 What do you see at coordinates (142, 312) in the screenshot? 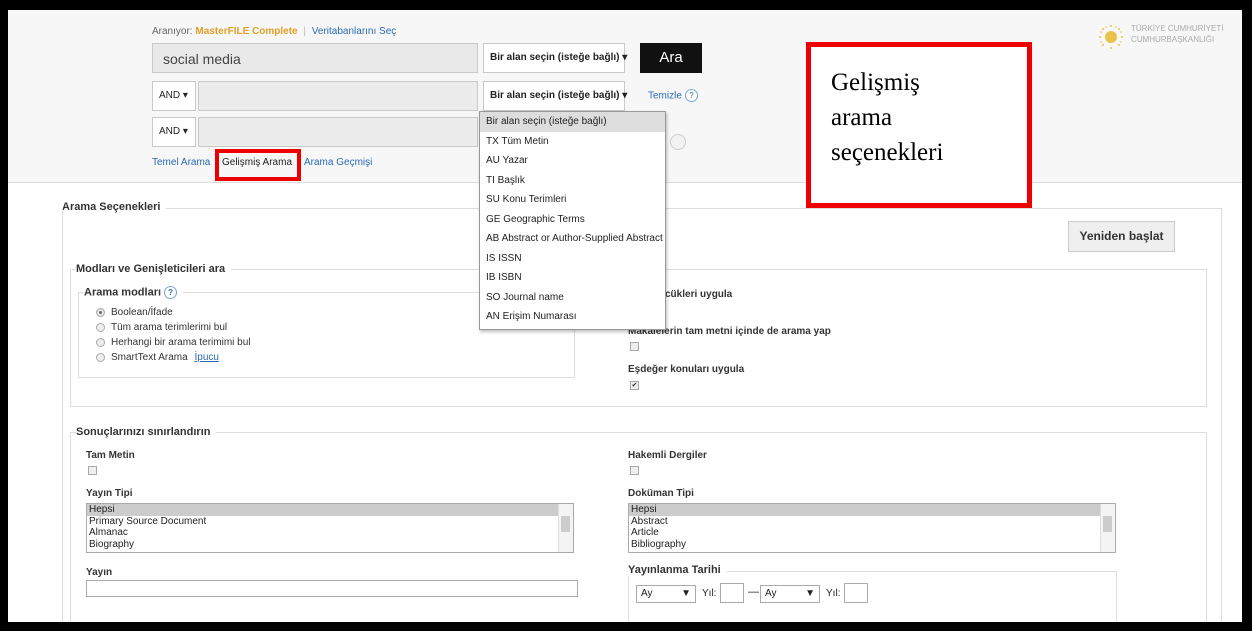
I see `mode-boolean-label: Boolean/İfade` at bounding box center [142, 312].